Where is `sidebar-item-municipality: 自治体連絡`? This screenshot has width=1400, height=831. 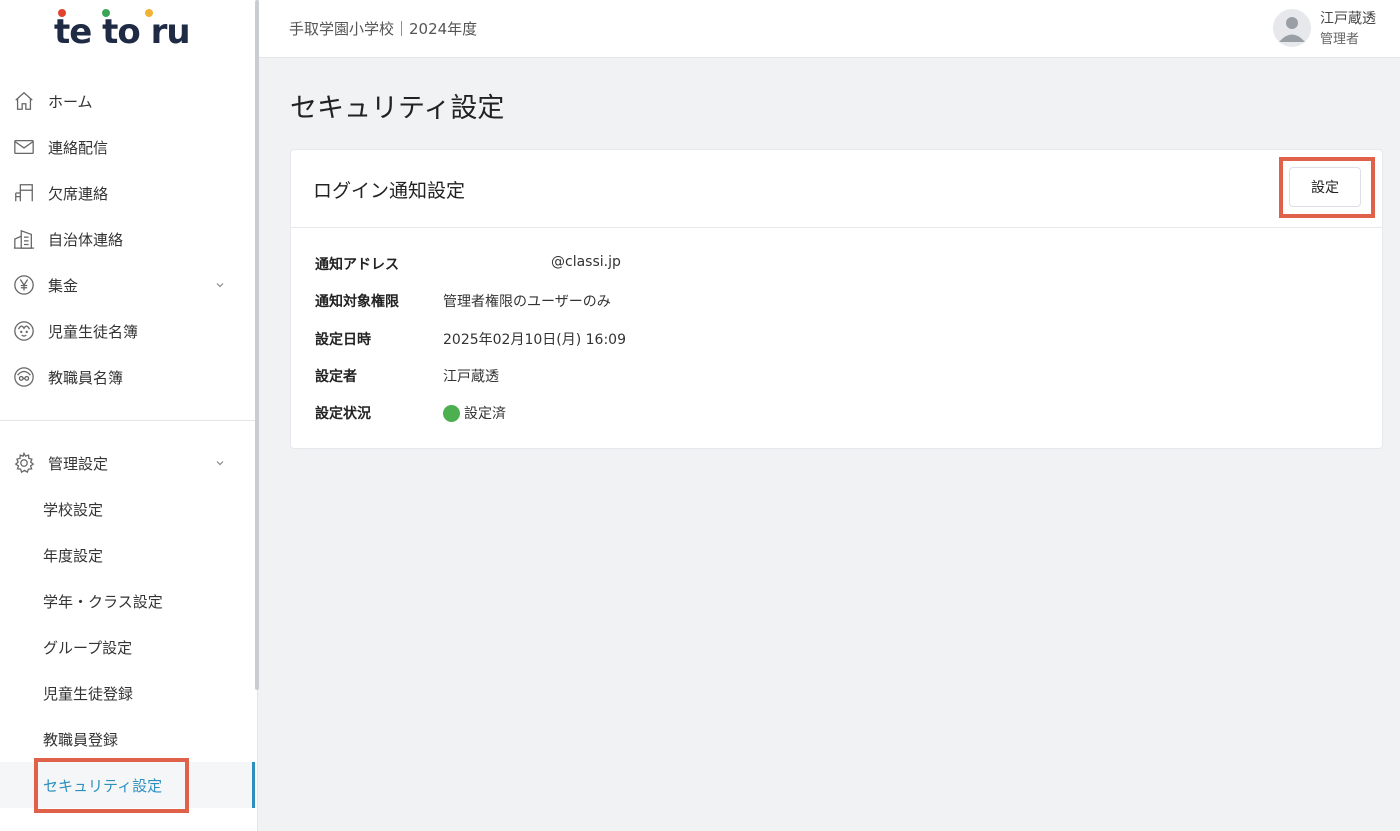 sidebar-item-municipality: 自治体連絡 is located at coordinates (127, 239).